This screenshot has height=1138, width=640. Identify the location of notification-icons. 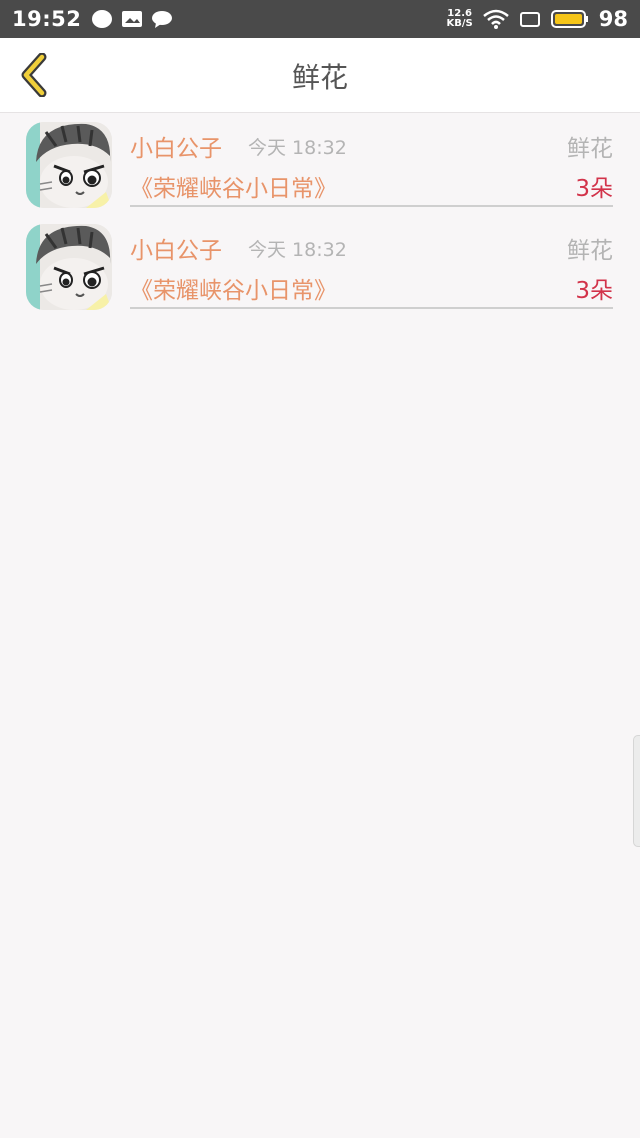
(132, 19).